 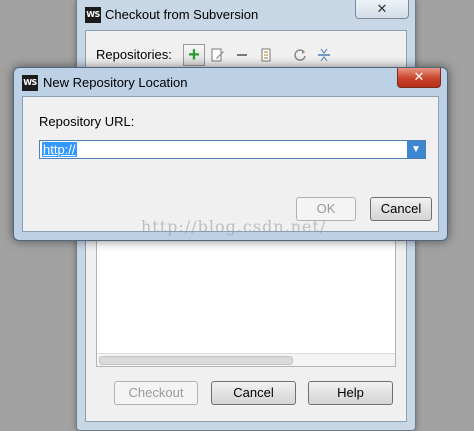 What do you see at coordinates (134, 54) in the screenshot?
I see `repositories-label: Repositories:` at bounding box center [134, 54].